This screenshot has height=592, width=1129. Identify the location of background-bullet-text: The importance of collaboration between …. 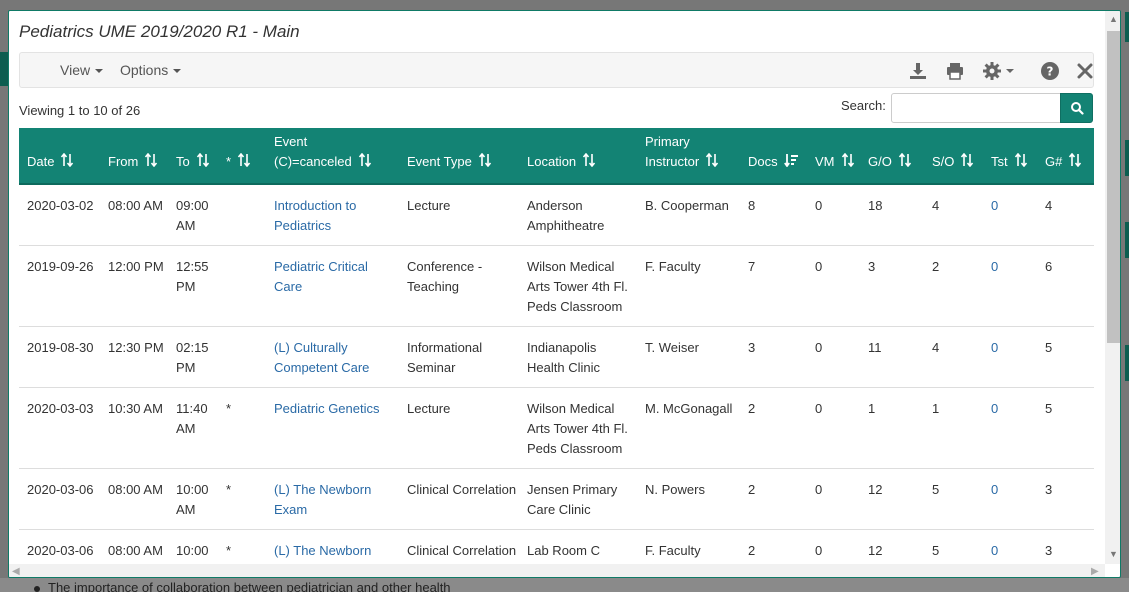
(249, 586).